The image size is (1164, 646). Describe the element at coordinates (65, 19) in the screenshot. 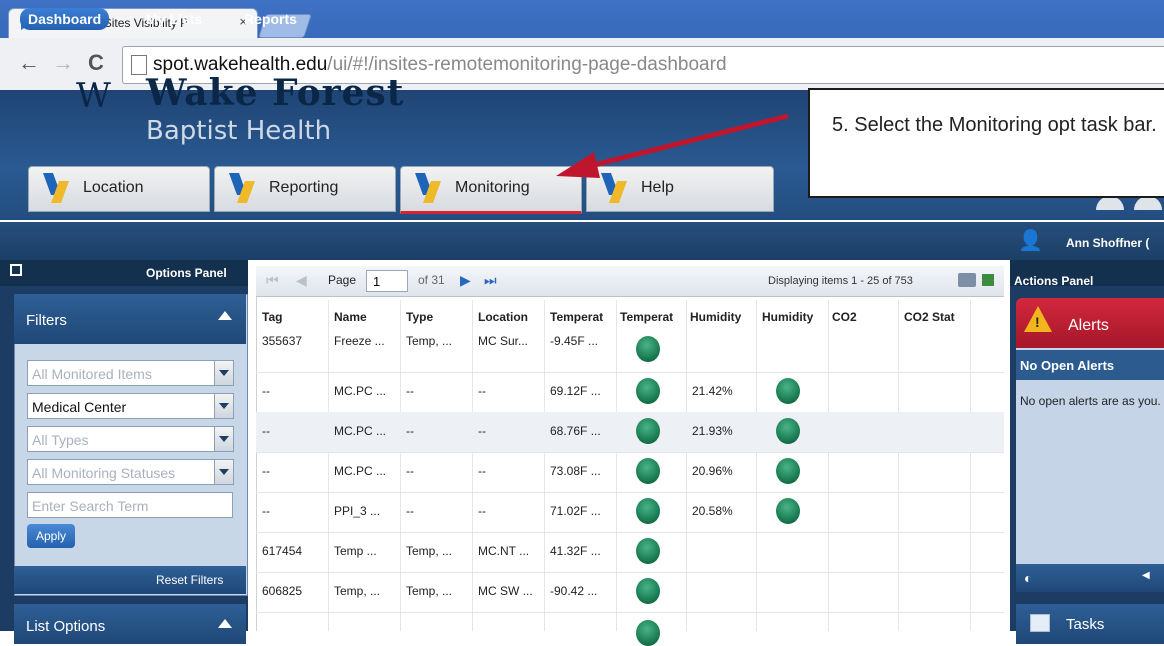

I see `nav-dashboard: Dashboard` at that location.